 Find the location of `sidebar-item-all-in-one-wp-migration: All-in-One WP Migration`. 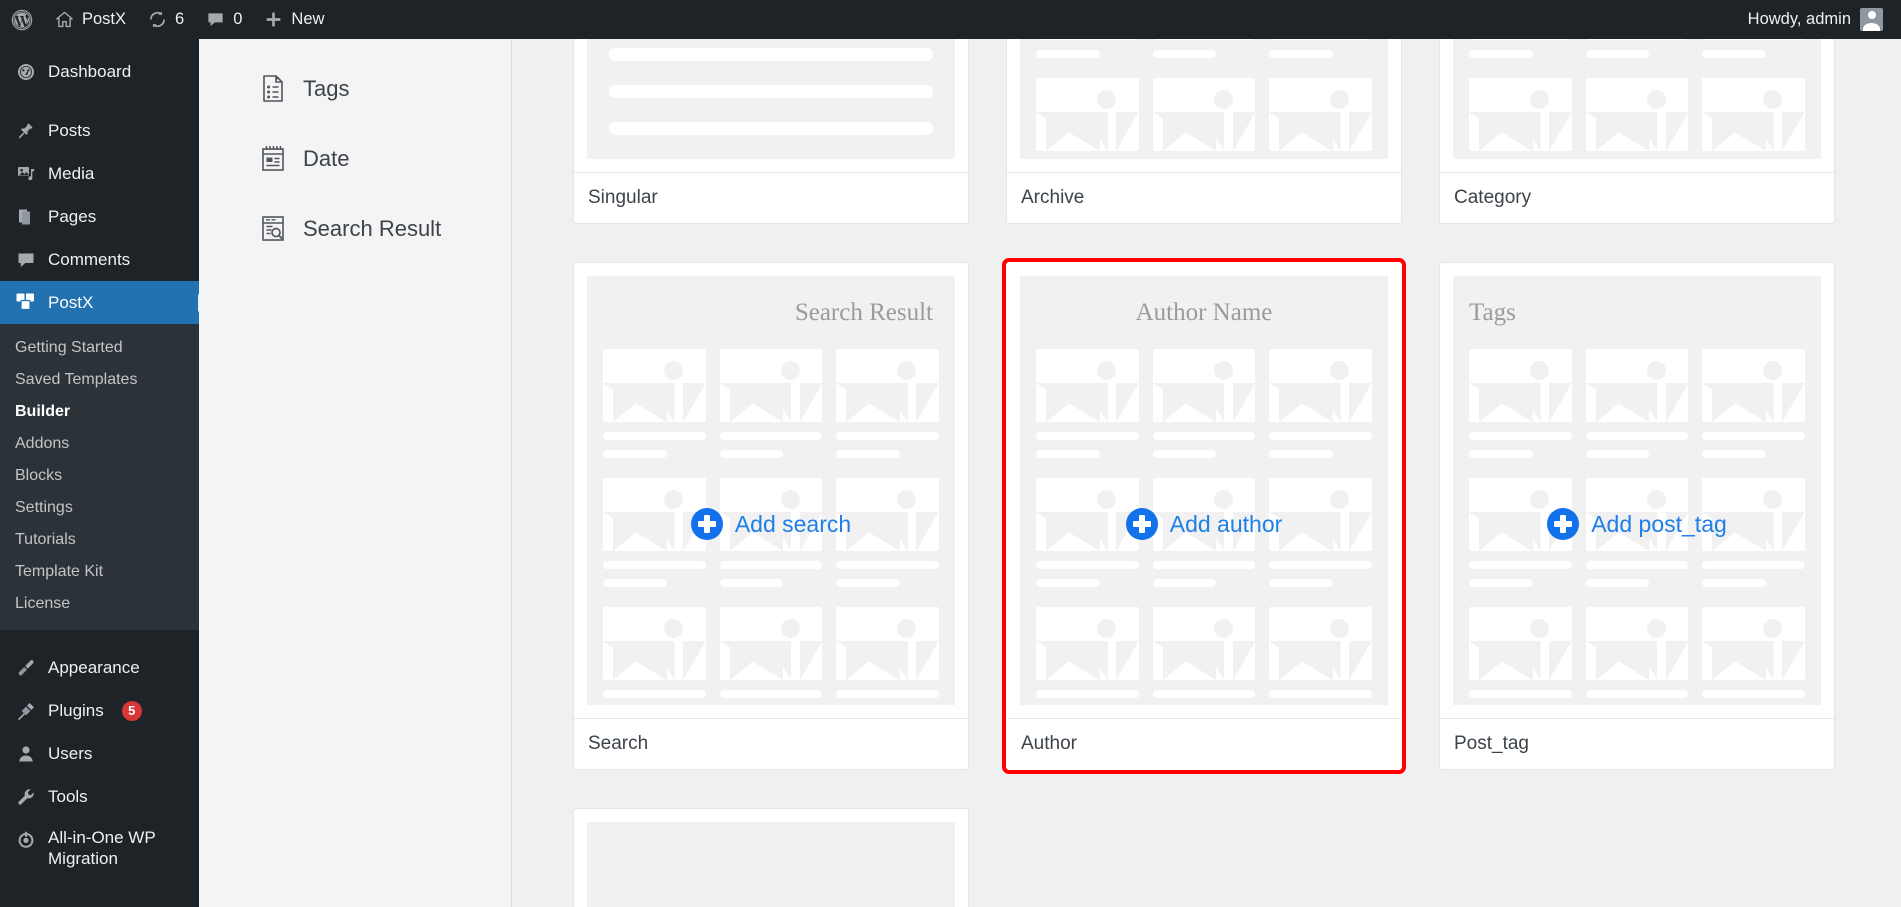

sidebar-item-all-in-one-wp-migration: All-in-One WP Migration is located at coordinates (99, 843).